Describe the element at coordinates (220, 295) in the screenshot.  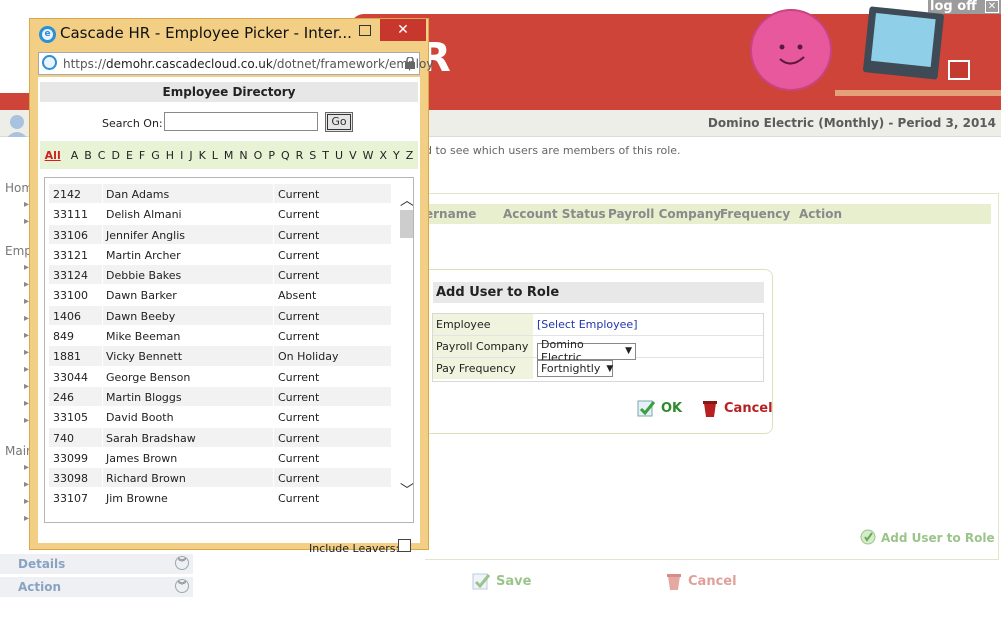
I see `employee-row: 33100 Dawn Barker Absent` at that location.